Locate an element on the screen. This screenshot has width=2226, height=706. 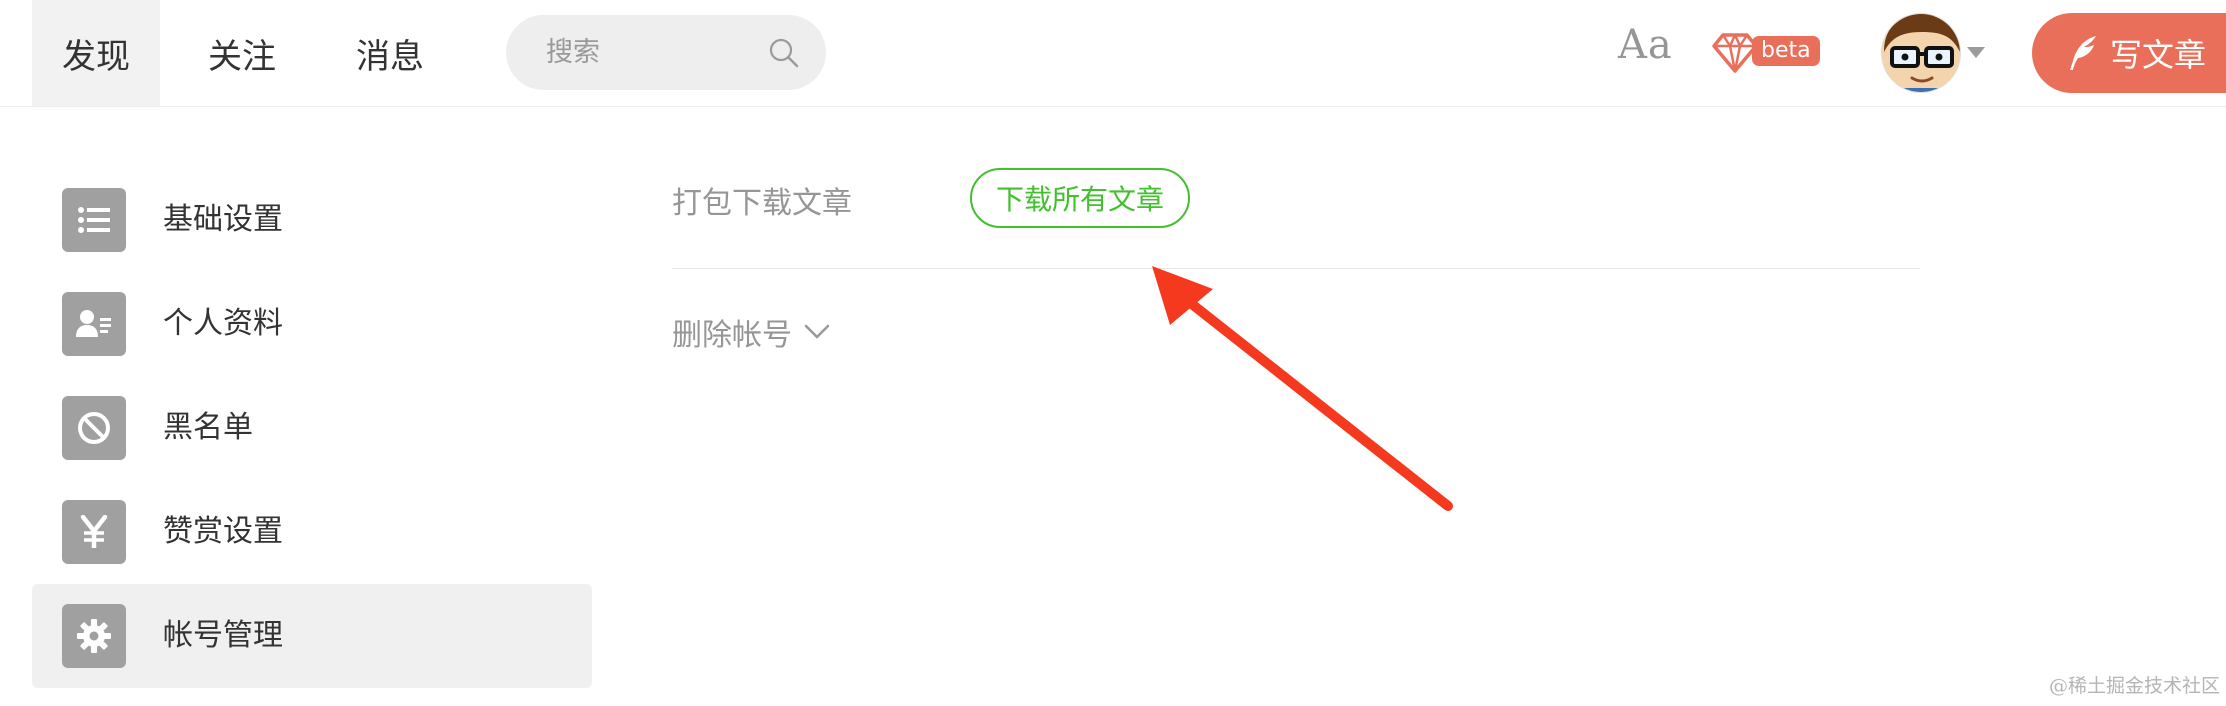
avatar is located at coordinates (1921, 53).